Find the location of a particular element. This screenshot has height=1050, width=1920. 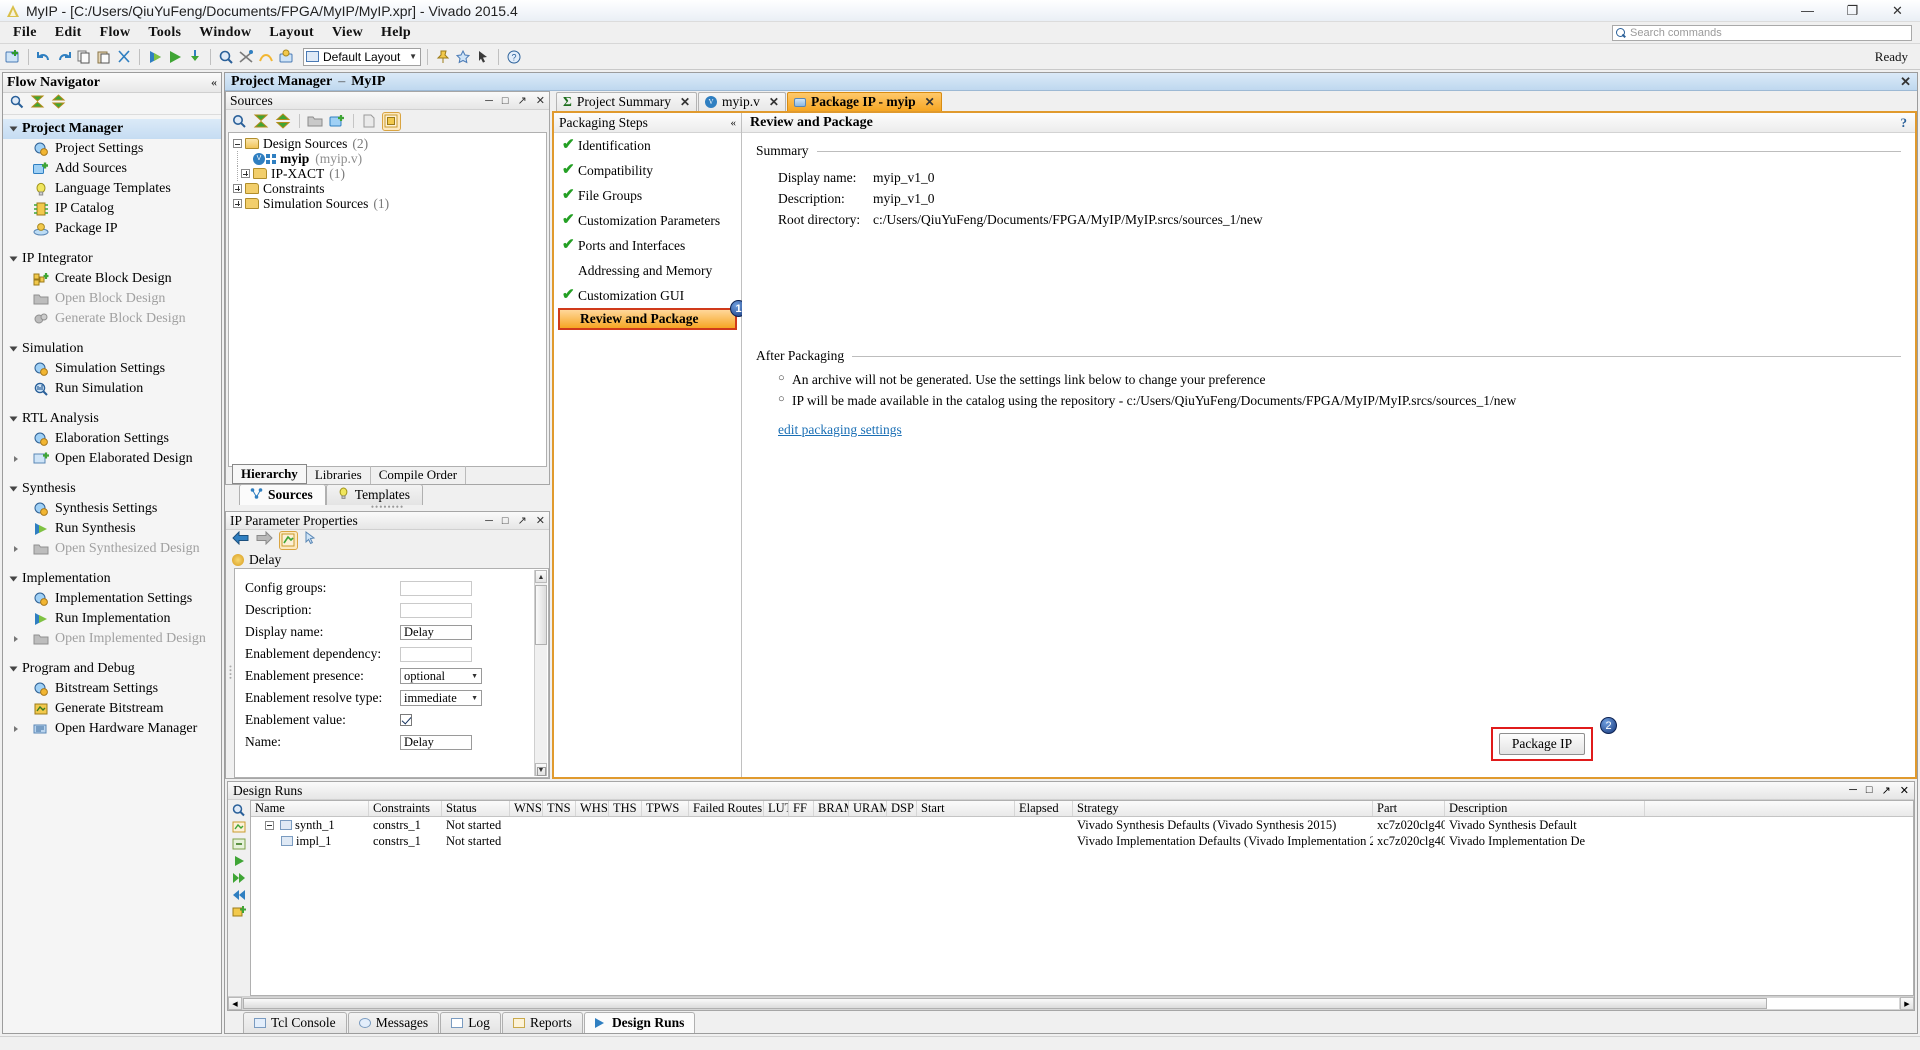

ipp-forward-icon is located at coordinates (264, 540).